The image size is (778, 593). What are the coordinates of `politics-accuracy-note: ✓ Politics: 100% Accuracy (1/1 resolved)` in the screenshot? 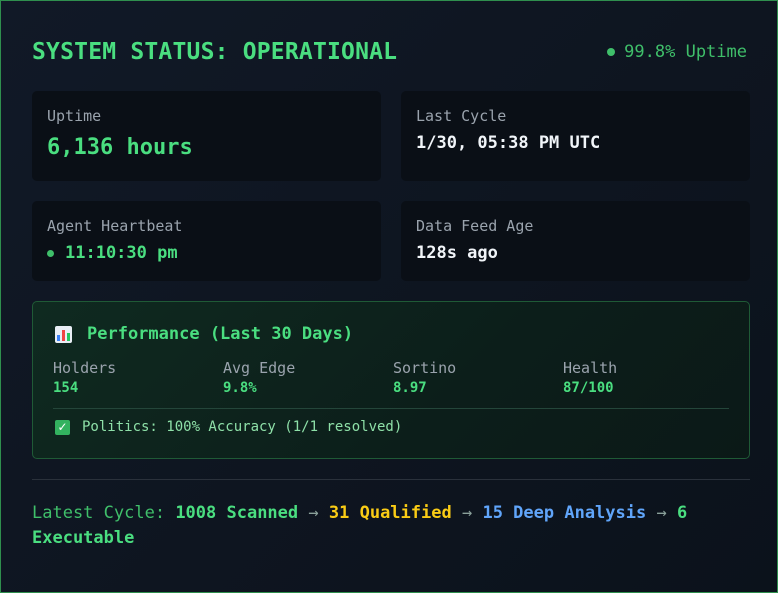 It's located at (228, 427).